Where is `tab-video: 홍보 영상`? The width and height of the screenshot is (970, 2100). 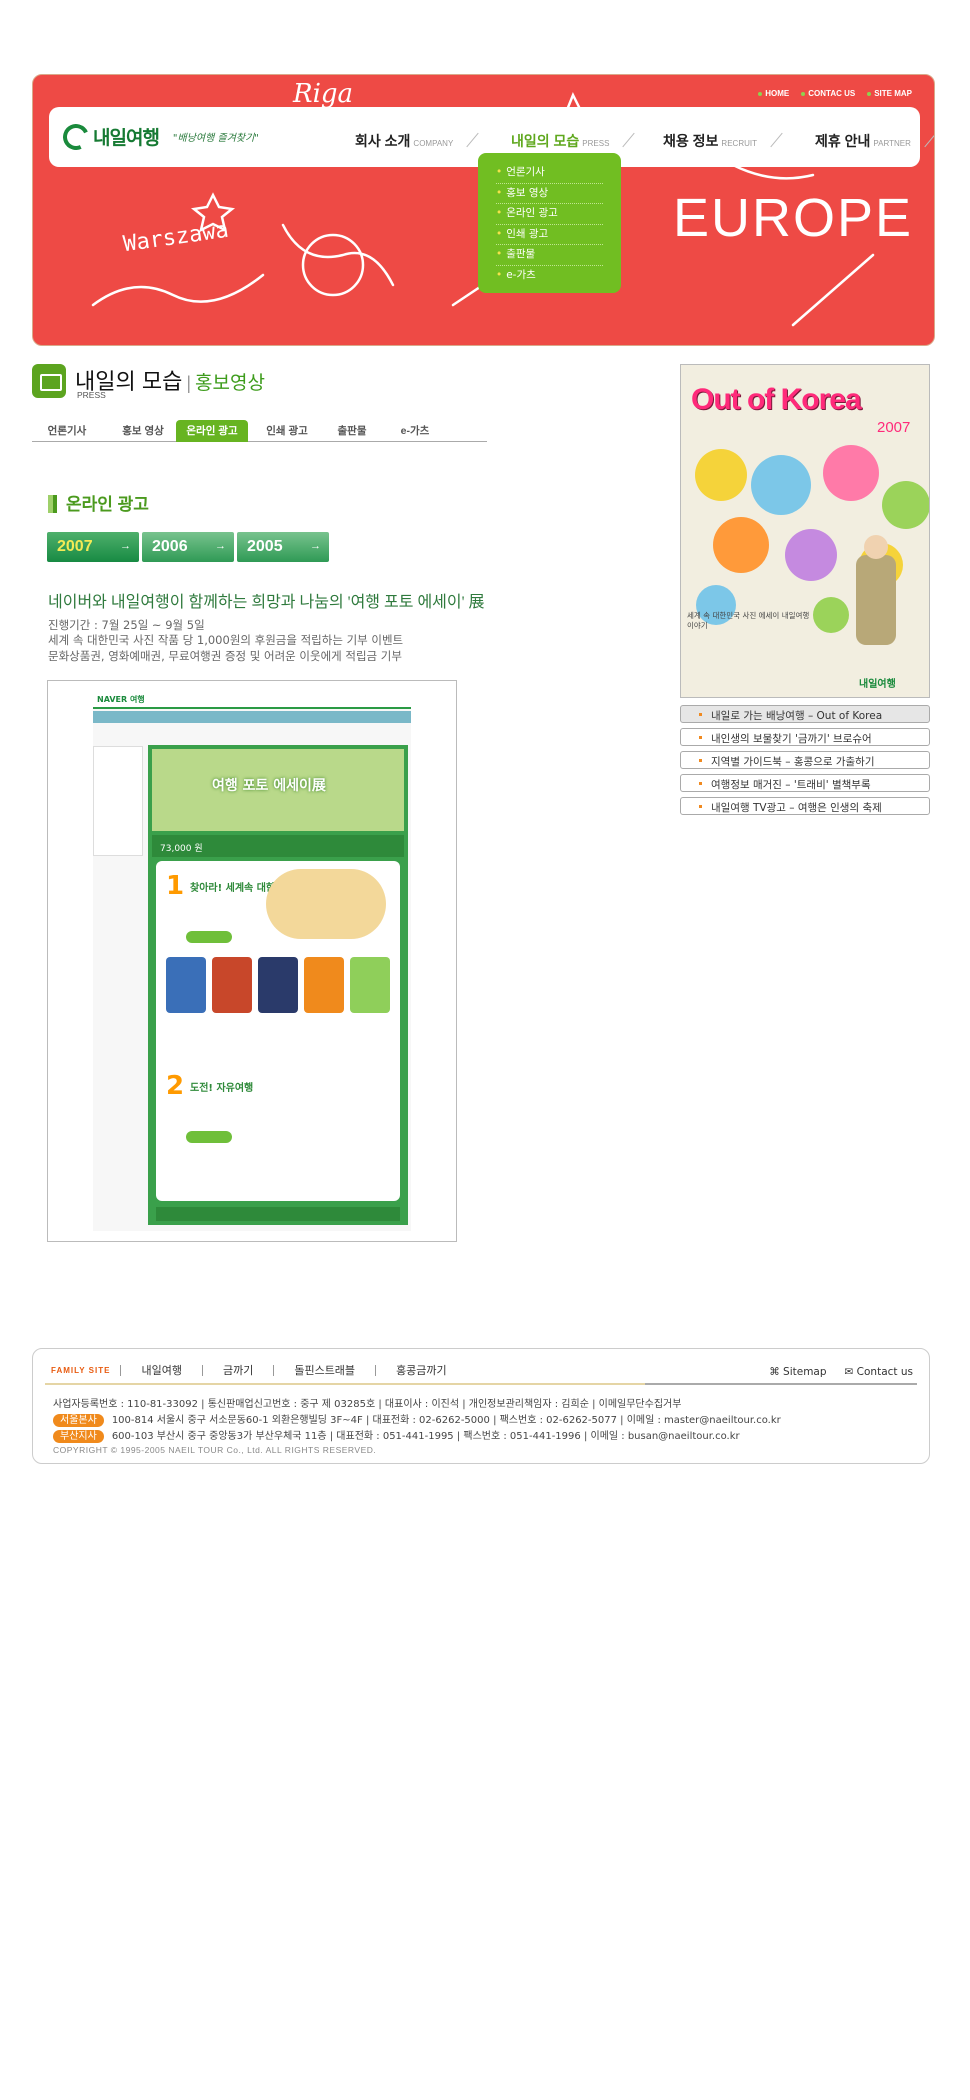
tab-video: 홍보 영상 is located at coordinates (143, 431).